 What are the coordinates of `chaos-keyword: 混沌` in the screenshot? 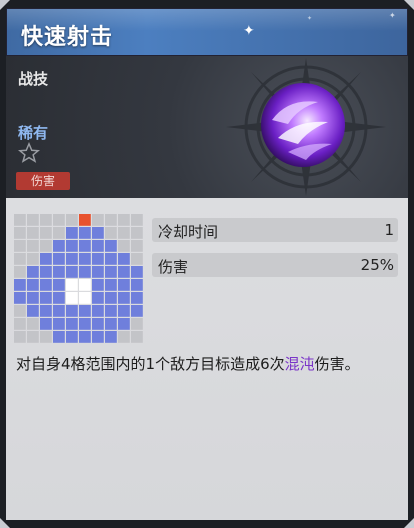 It's located at (299, 364).